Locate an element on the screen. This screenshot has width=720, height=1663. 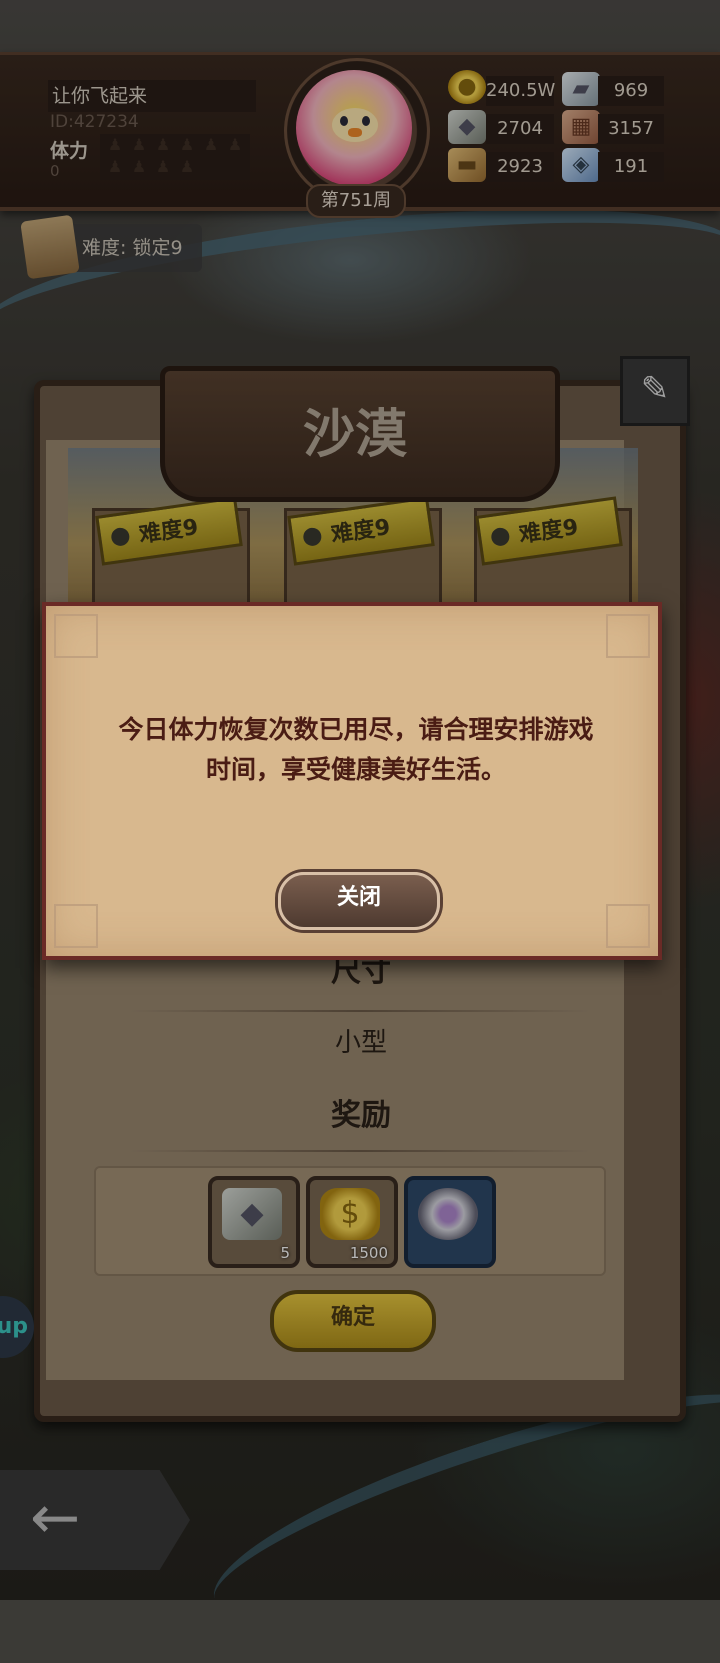
dialog-message-line: 今日体力恢复次数已用尽，请合理安排游戏 is located at coordinates (356, 729).